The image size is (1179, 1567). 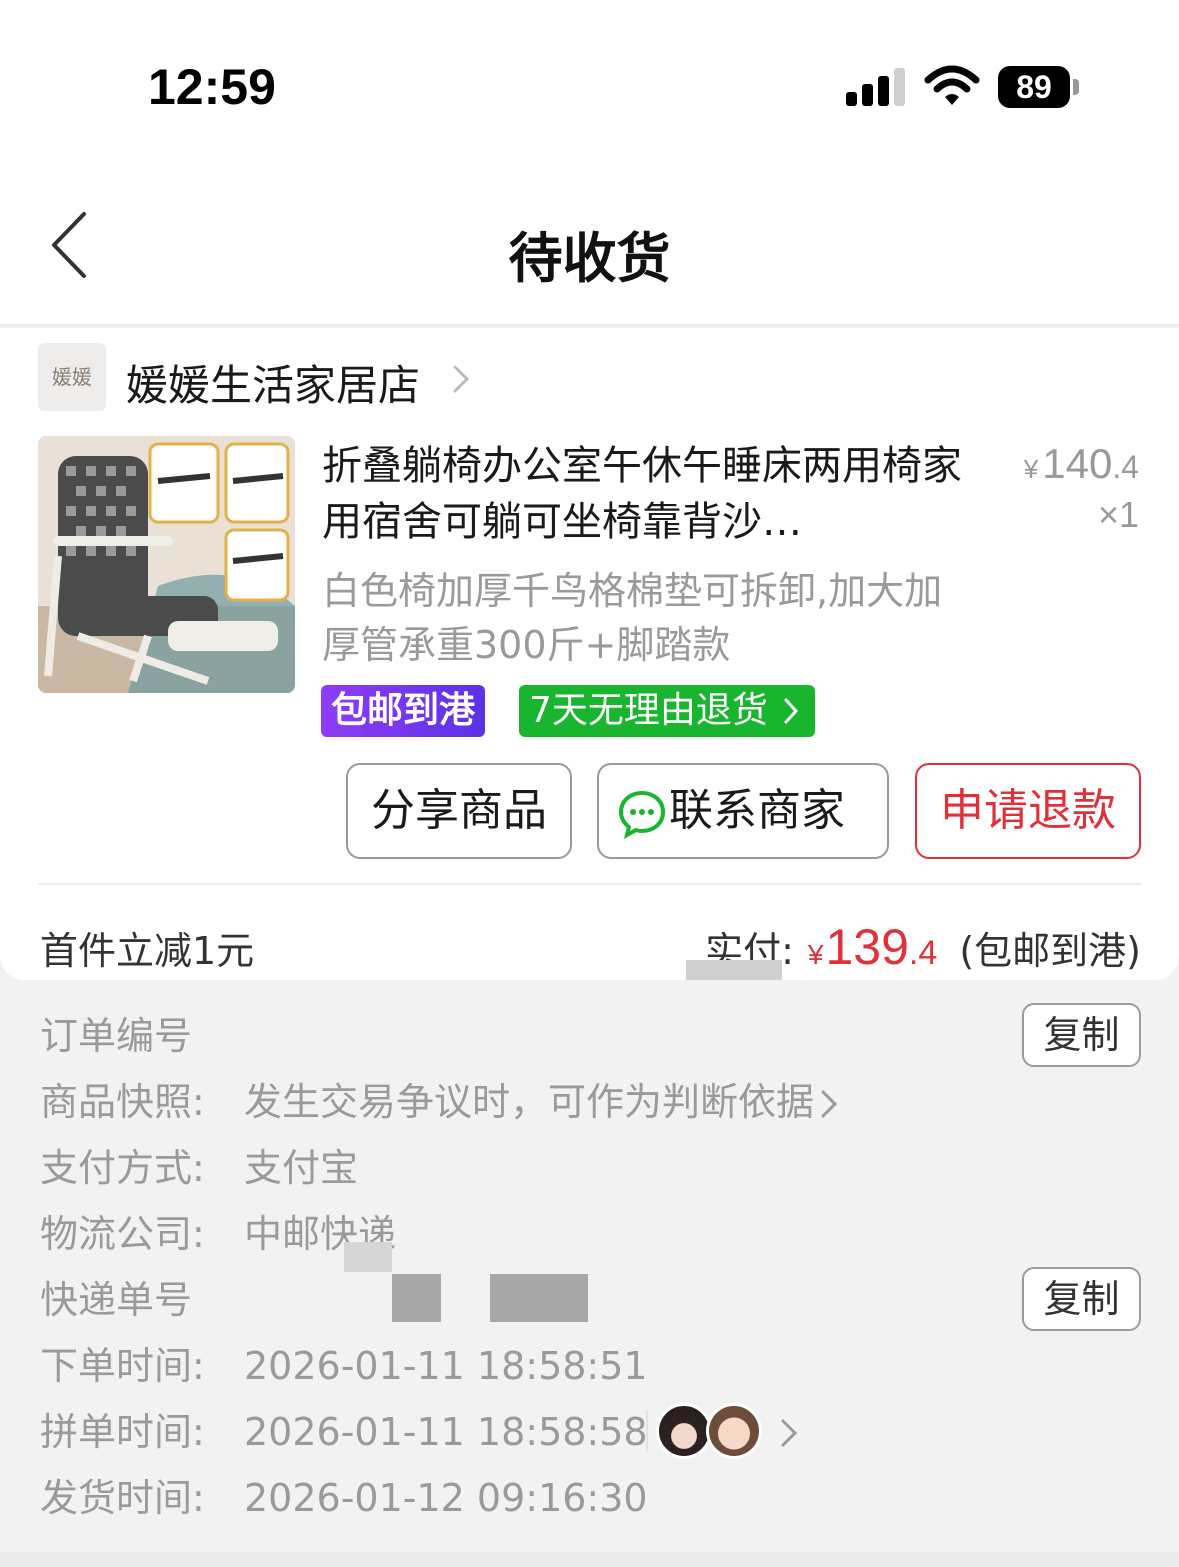 What do you see at coordinates (589, 1559) in the screenshot?
I see `bottom-strip` at bounding box center [589, 1559].